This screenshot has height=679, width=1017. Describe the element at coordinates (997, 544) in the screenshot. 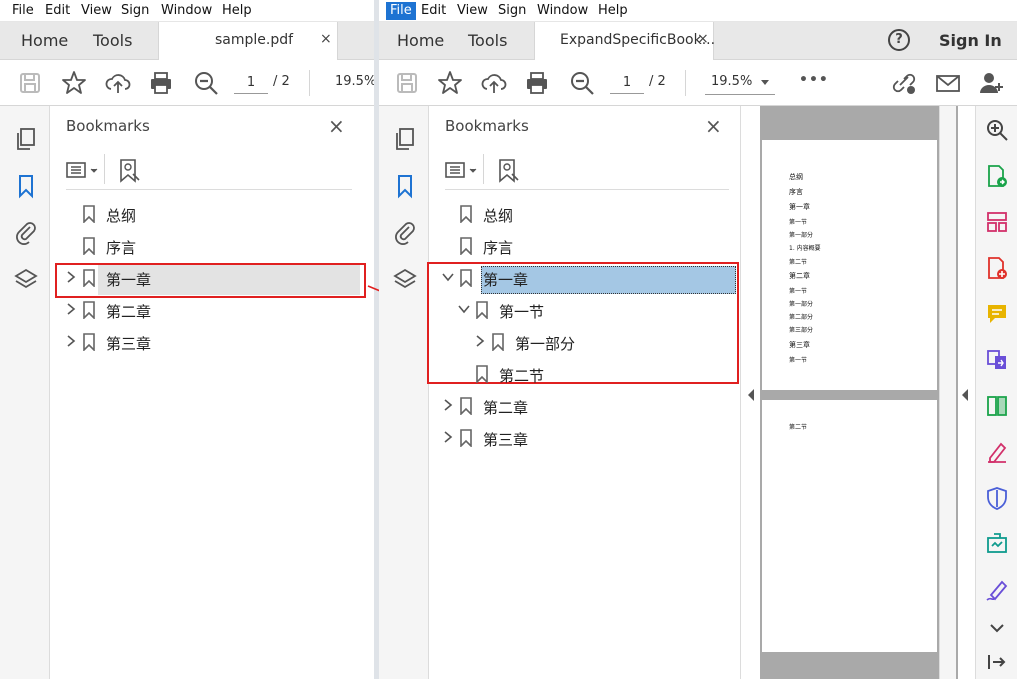

I see `send-for-review-icon` at that location.